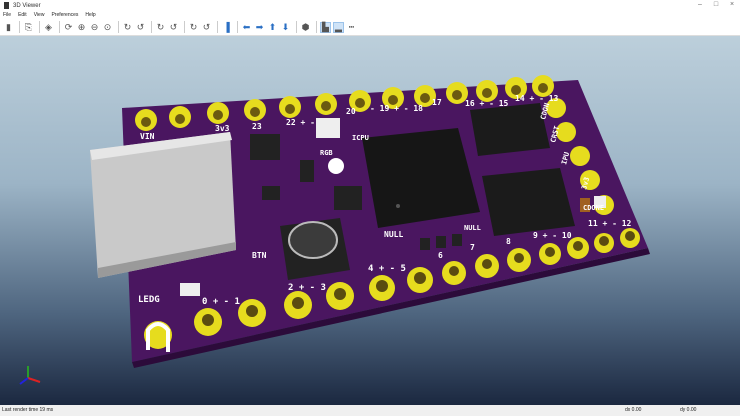 The height and width of the screenshot is (416, 740). What do you see at coordinates (22, 15) in the screenshot?
I see `menu-edit: Edit` at bounding box center [22, 15].